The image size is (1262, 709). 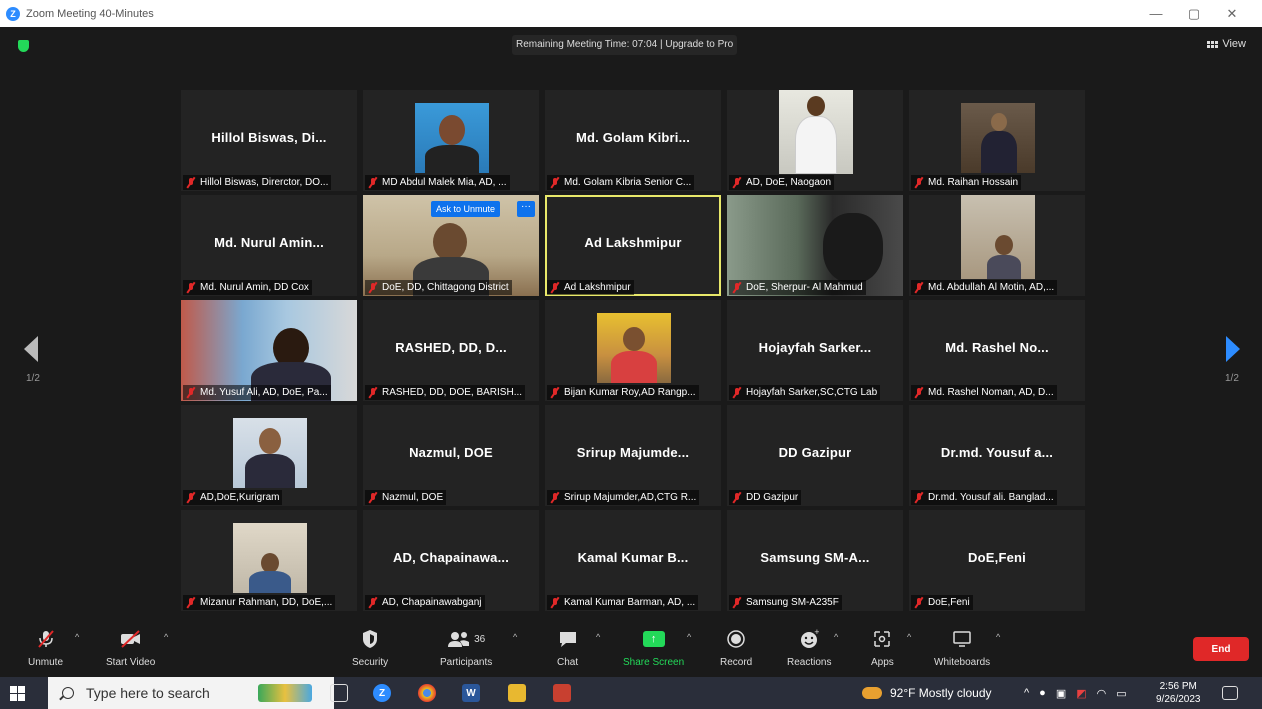 I want to click on reactions-options-caret-icon: ^, so click(x=836, y=637).